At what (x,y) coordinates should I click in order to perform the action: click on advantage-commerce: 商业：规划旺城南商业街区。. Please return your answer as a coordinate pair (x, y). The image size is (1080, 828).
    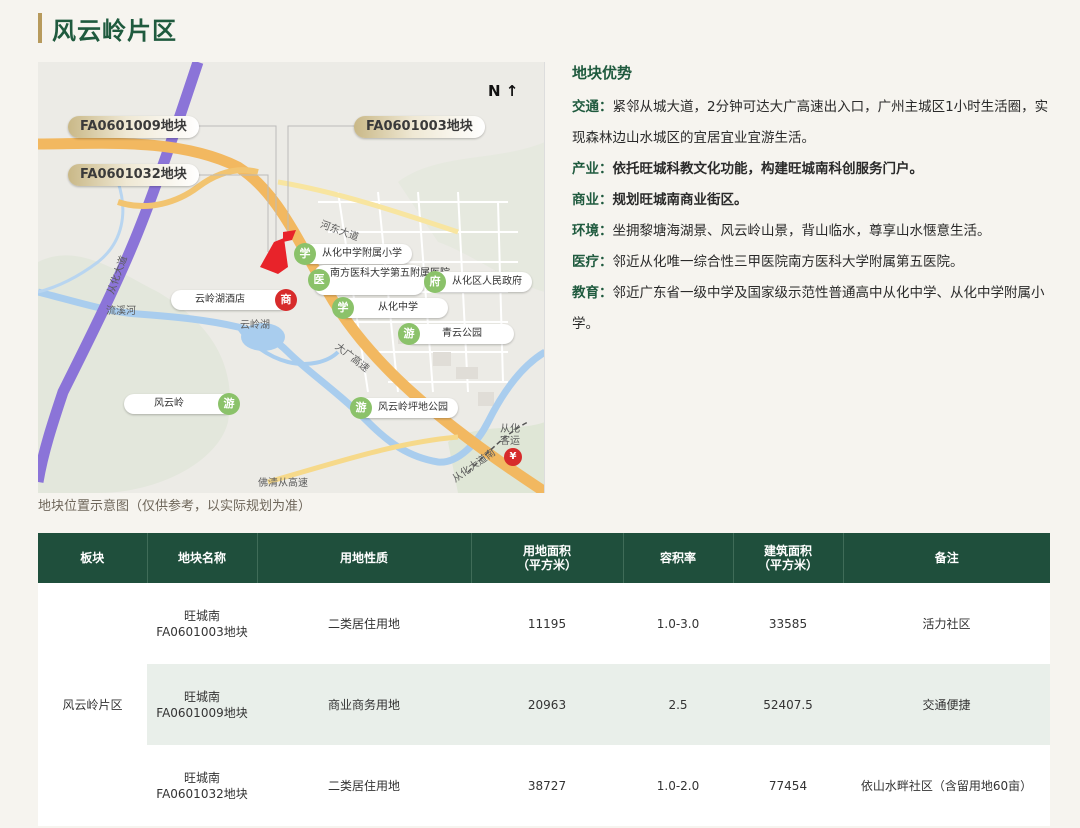
    Looking at the image, I should click on (812, 200).